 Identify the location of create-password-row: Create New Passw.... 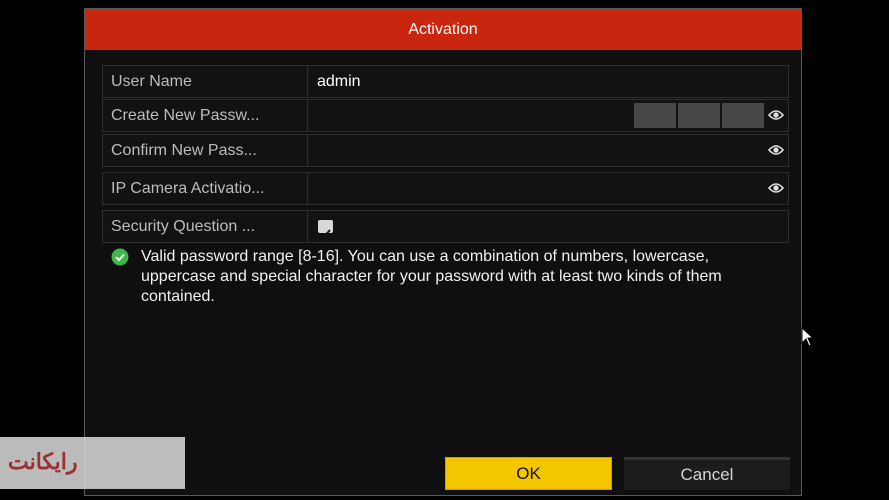
(445, 115).